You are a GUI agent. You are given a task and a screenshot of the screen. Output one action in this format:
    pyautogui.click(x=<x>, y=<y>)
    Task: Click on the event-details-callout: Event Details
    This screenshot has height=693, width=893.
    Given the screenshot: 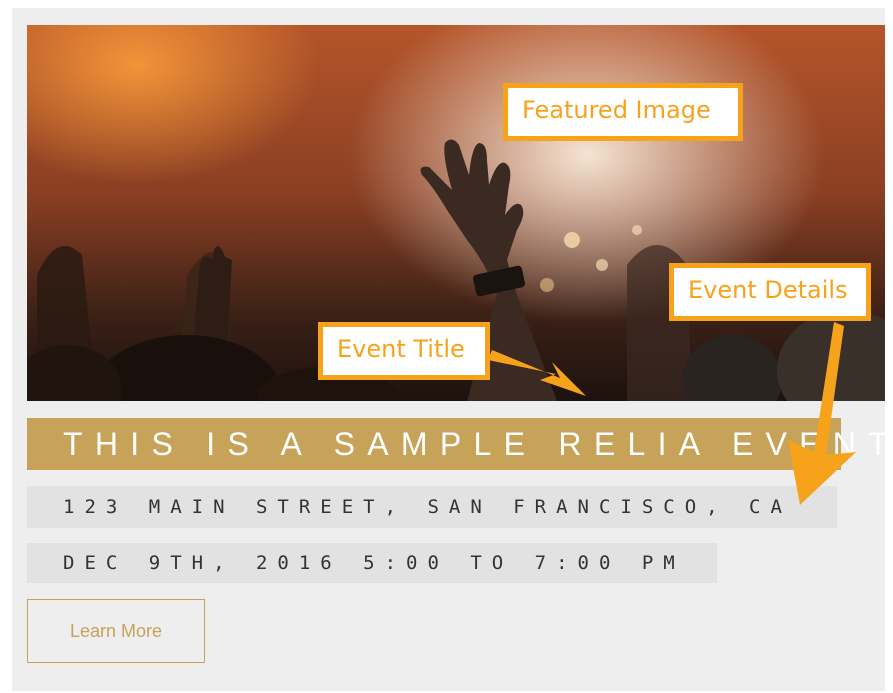 What is the action you would take?
    pyautogui.click(x=770, y=292)
    